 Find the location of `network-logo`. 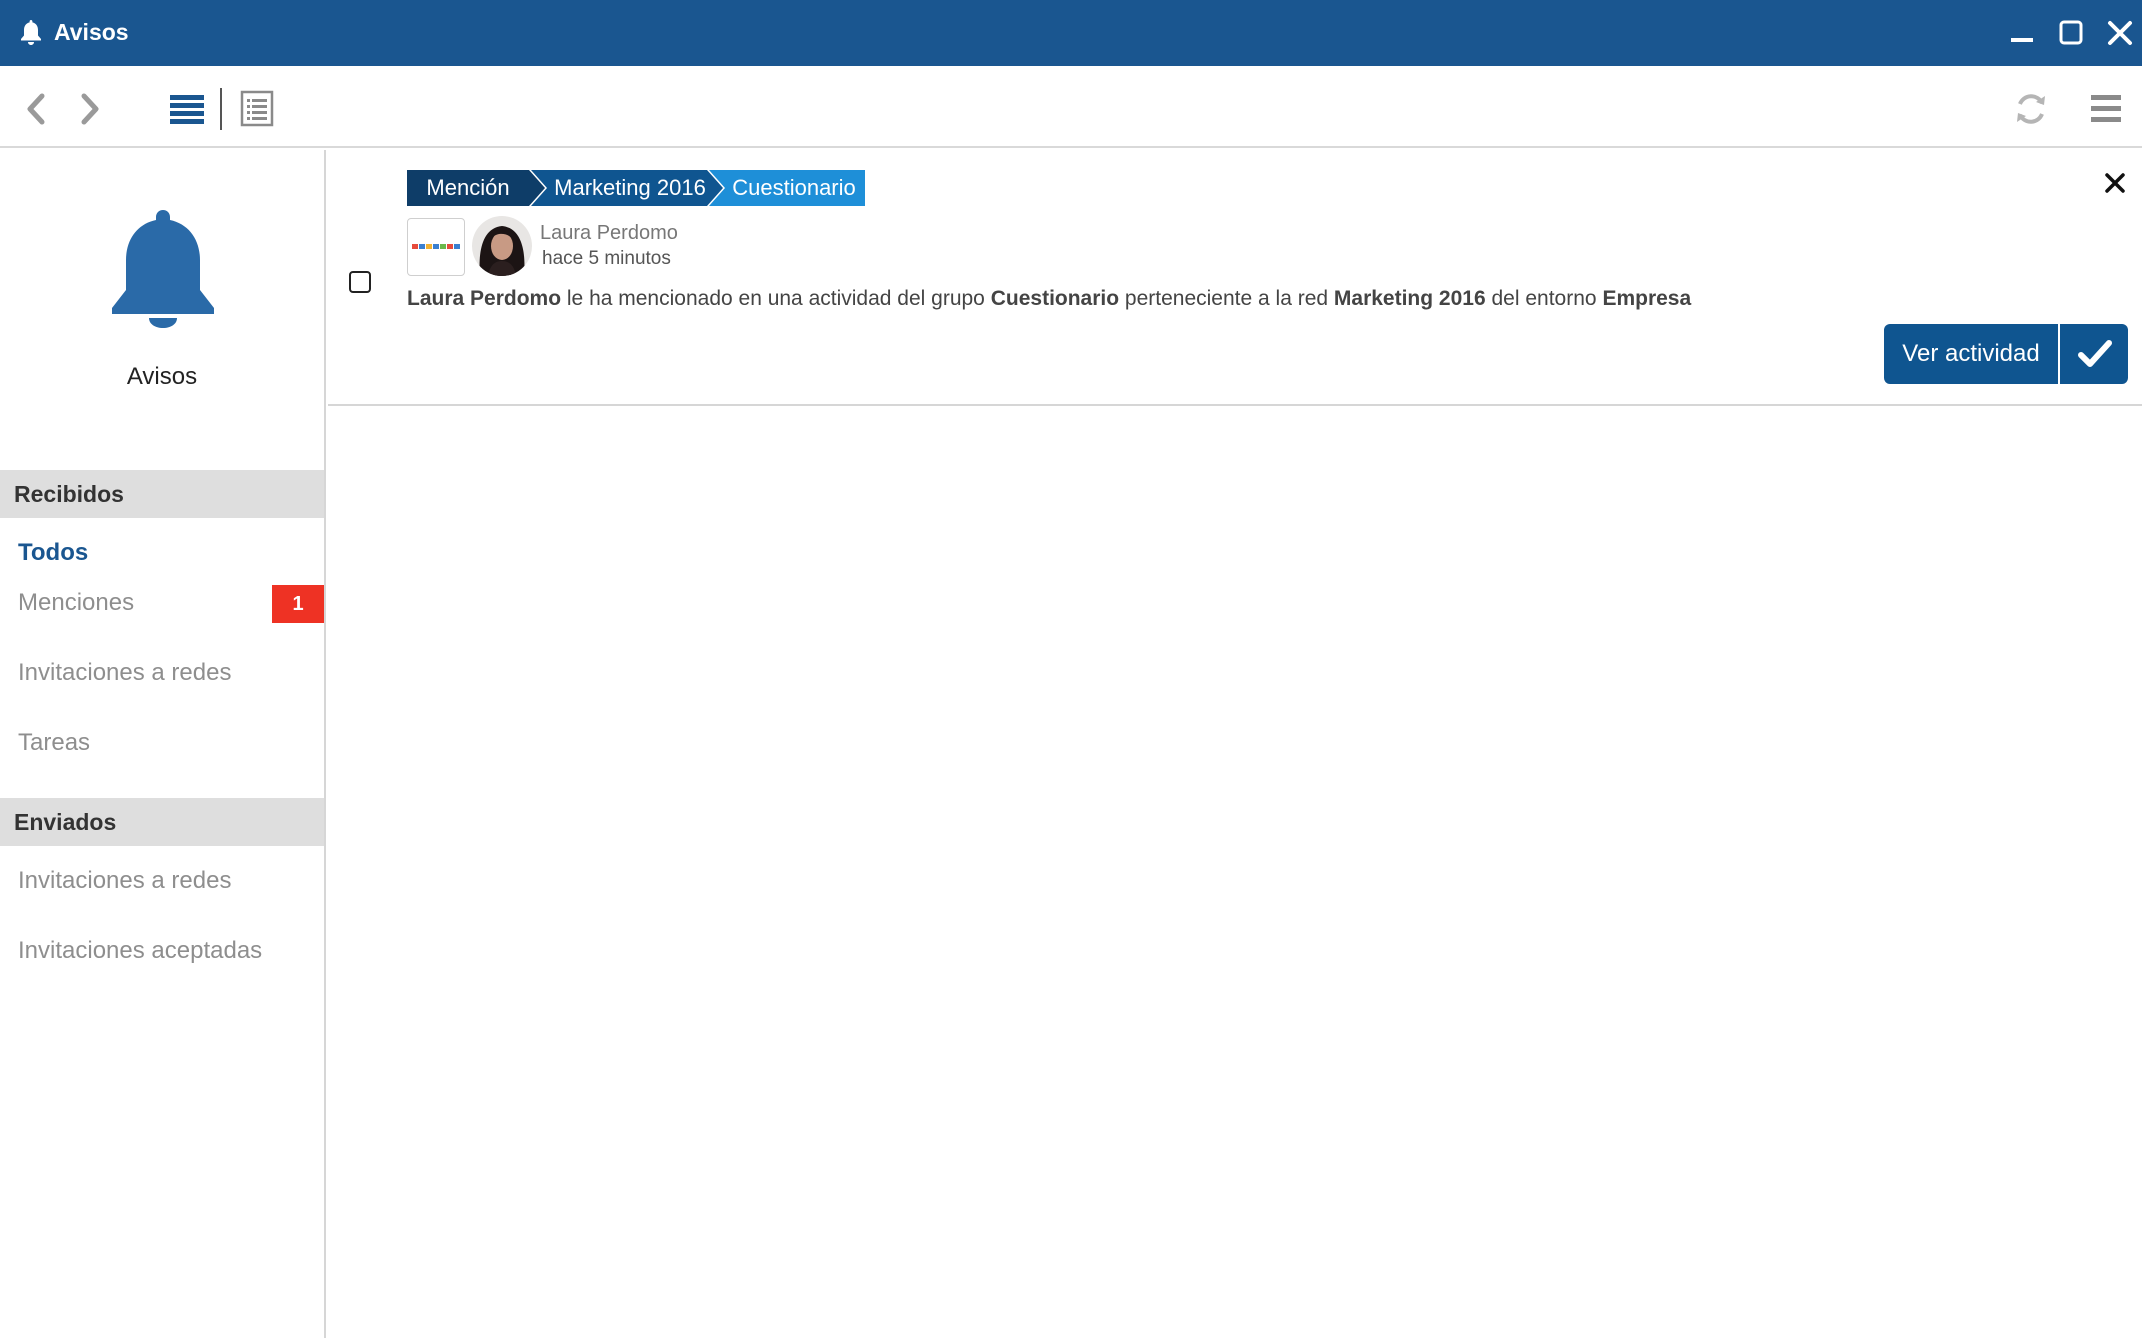

network-logo is located at coordinates (436, 247).